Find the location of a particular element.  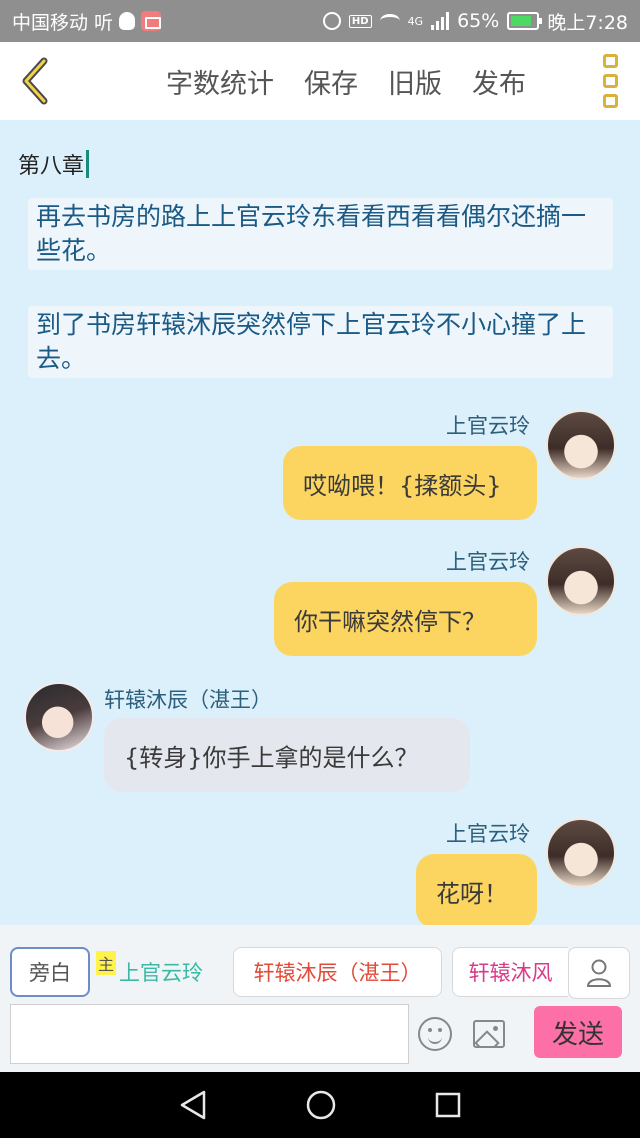

system-nav-bar is located at coordinates (320, 1105).